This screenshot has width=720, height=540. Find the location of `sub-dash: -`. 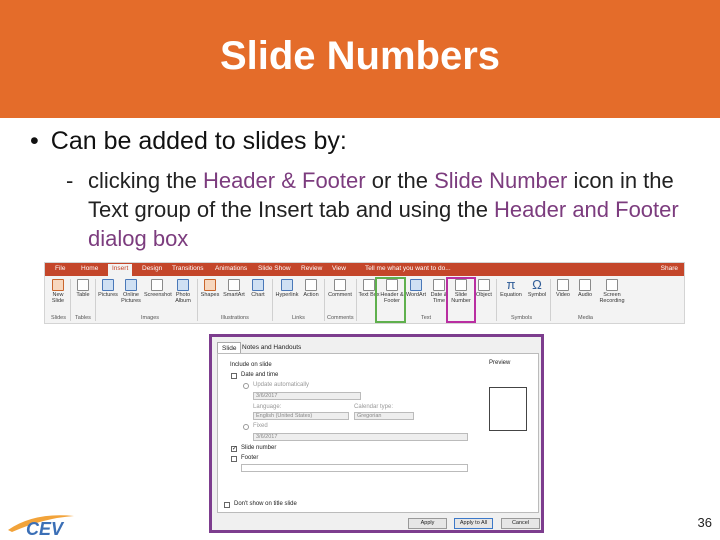

sub-dash: - is located at coordinates (70, 180).